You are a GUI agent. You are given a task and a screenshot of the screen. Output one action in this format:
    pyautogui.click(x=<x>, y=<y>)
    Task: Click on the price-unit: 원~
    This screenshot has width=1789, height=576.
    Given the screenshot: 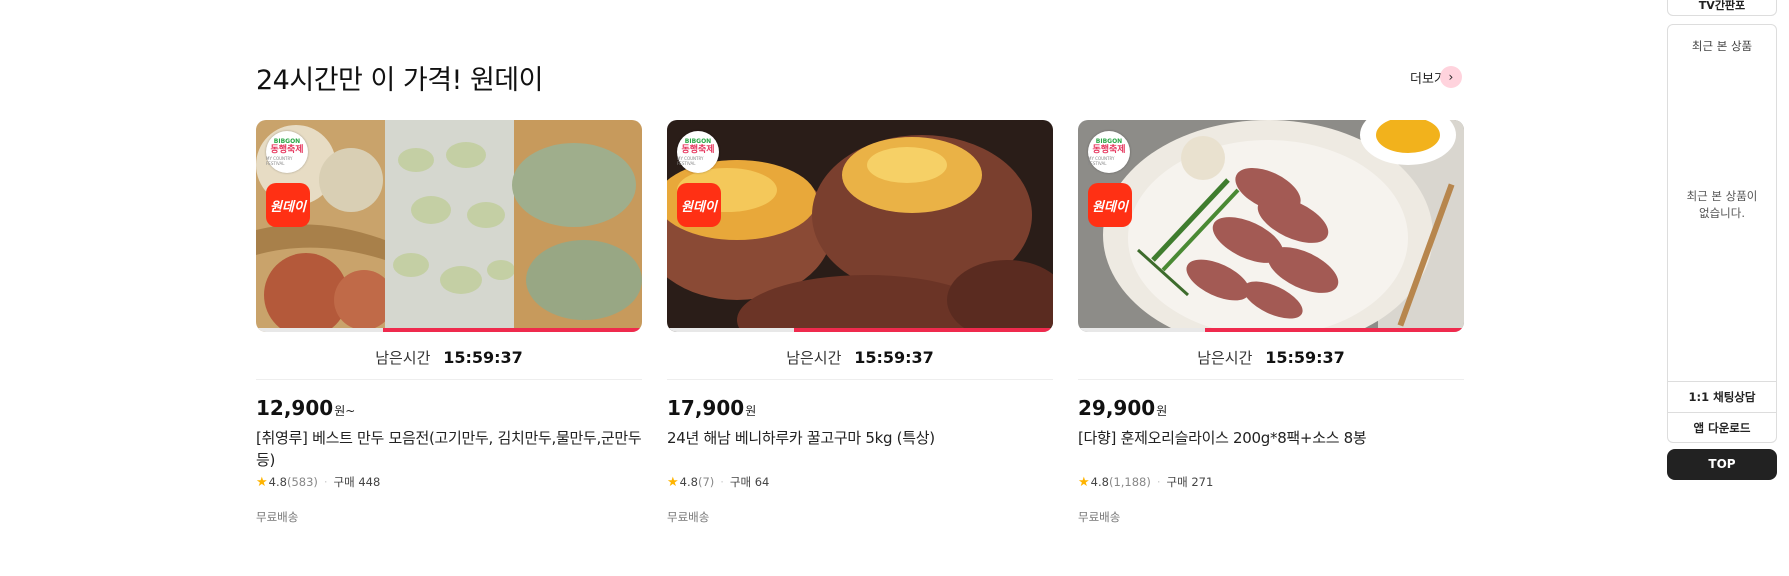 What is the action you would take?
    pyautogui.click(x=345, y=411)
    